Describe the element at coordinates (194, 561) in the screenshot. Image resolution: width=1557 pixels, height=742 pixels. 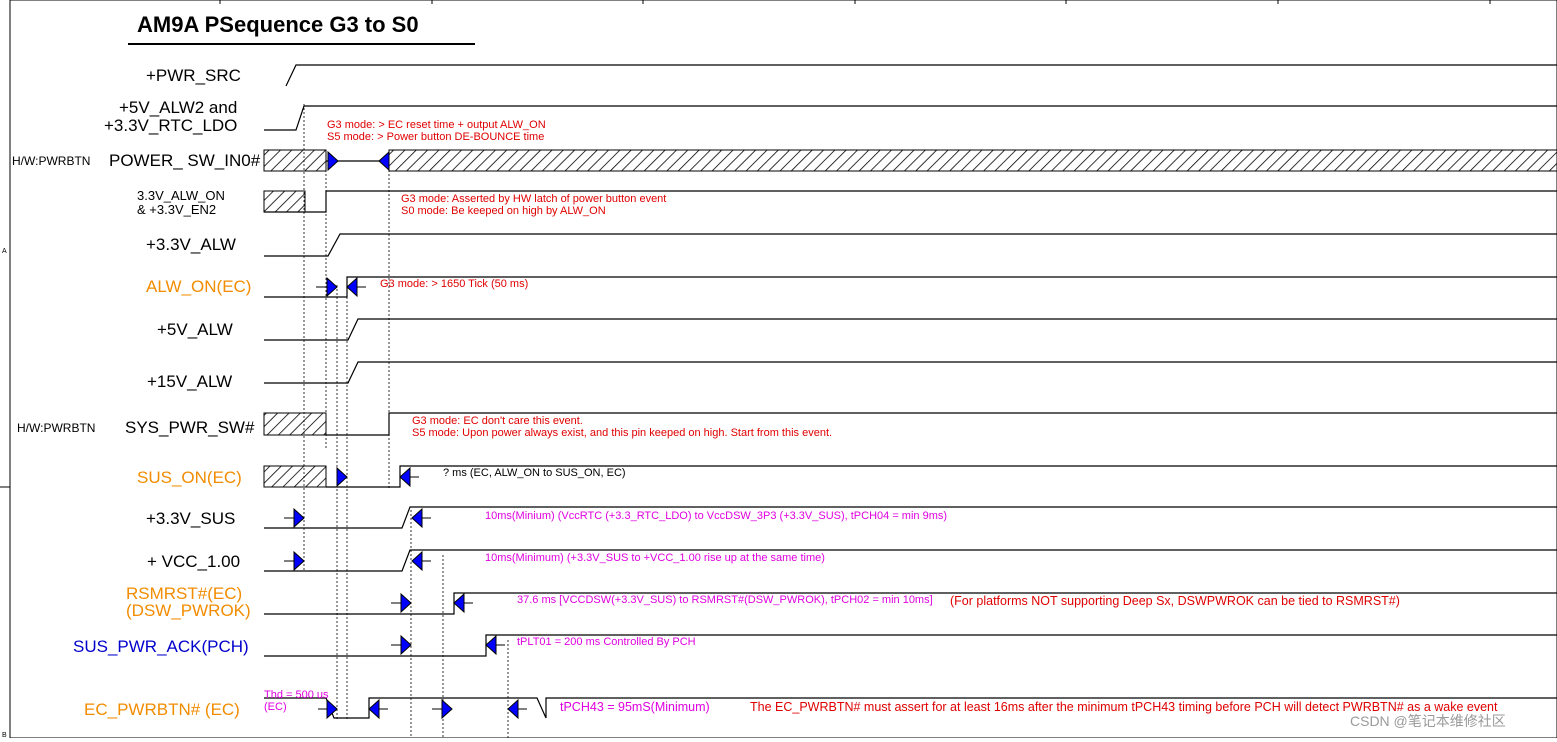
I see `signal-label-vcc100: + VCC_1.00` at that location.